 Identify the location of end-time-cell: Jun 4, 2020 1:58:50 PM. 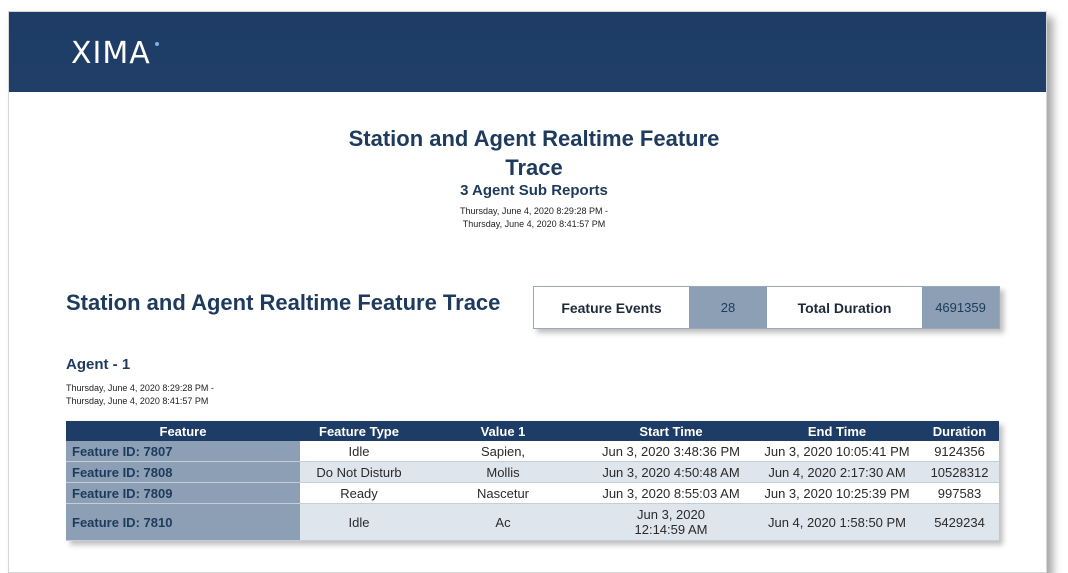
(837, 522).